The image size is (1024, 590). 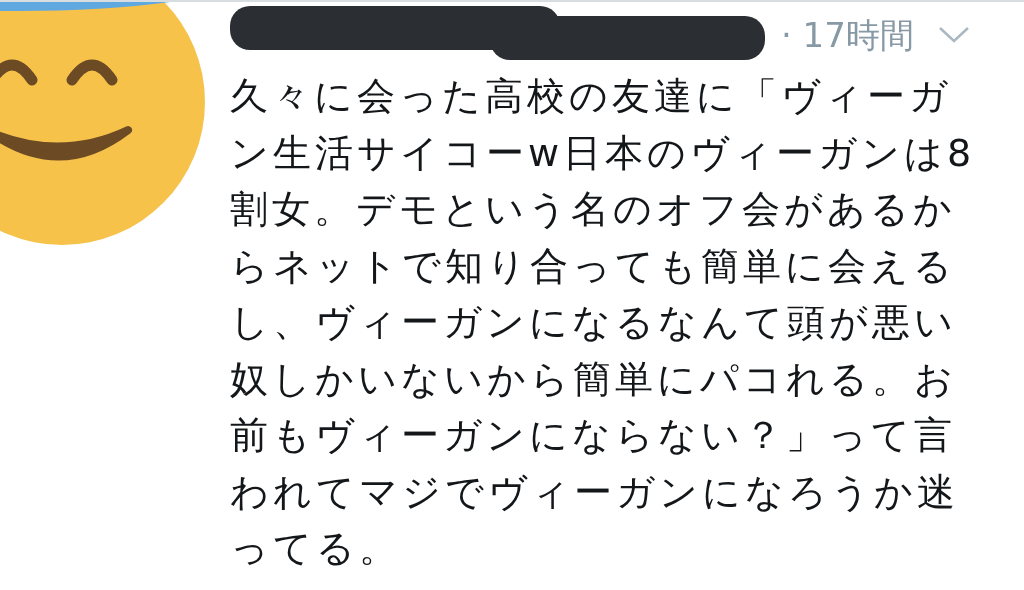 I want to click on tweet-text-line: 久々に会った高校の友達に「ヴィーガ, so click(x=591, y=96).